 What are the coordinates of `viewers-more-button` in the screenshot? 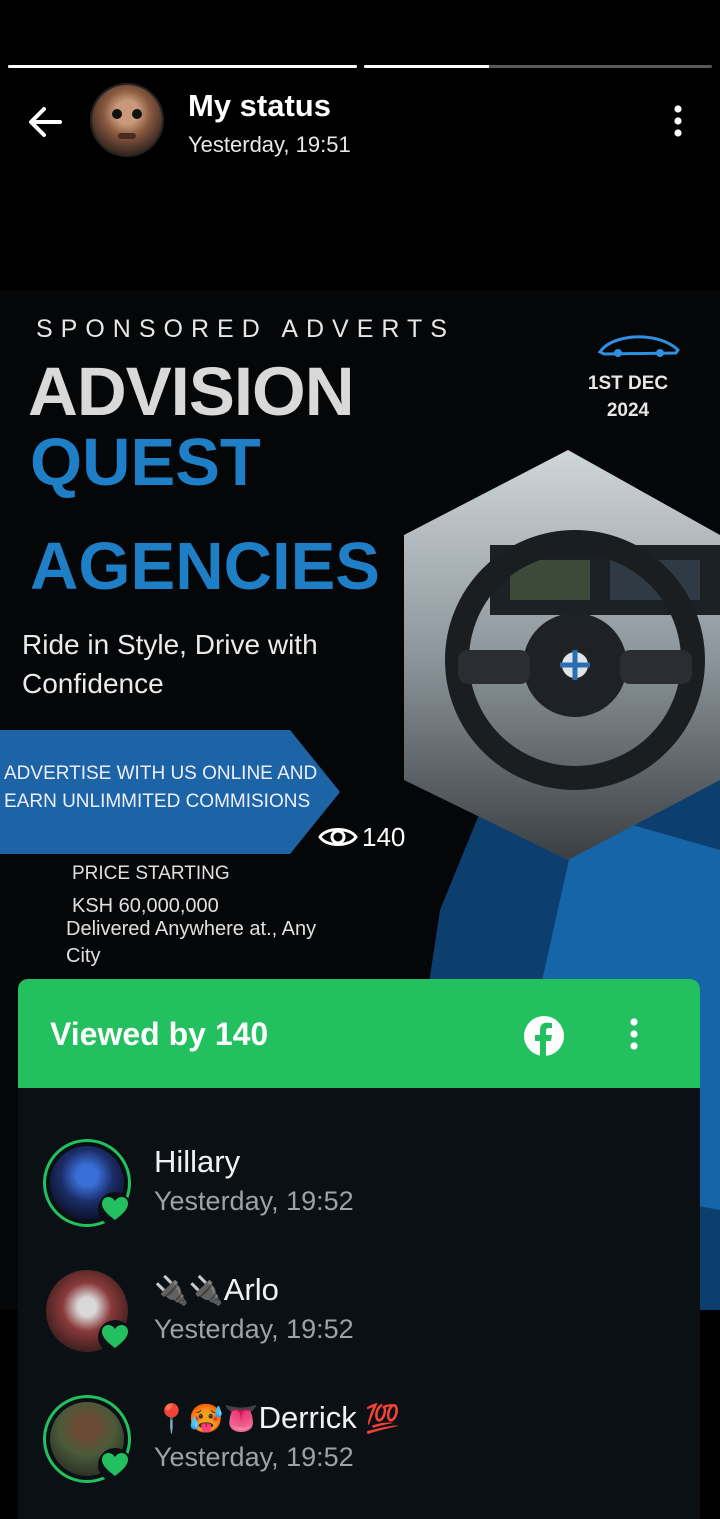 It's located at (634, 1035).